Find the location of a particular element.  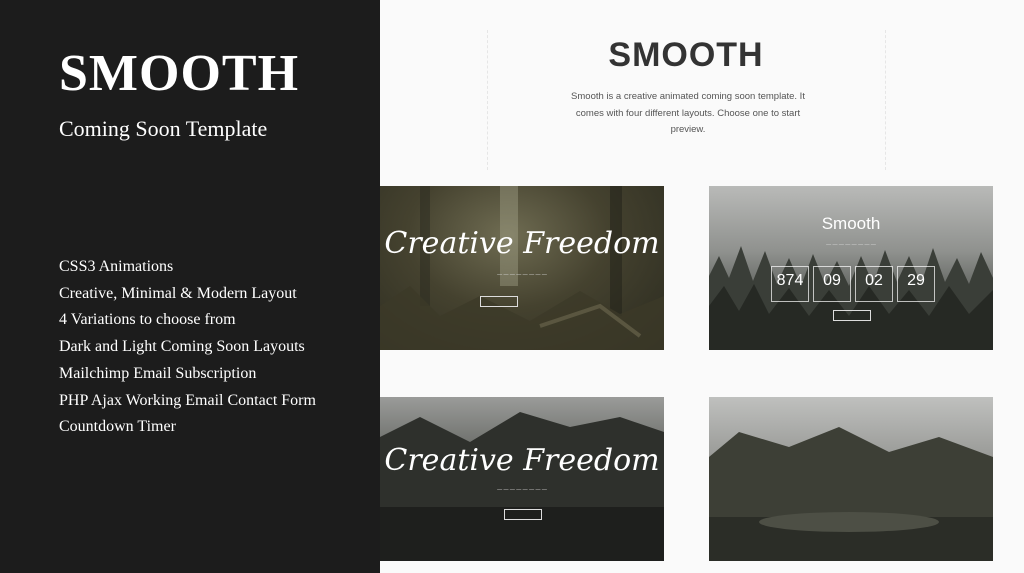

page-title: SMOOTH is located at coordinates (686, 55).